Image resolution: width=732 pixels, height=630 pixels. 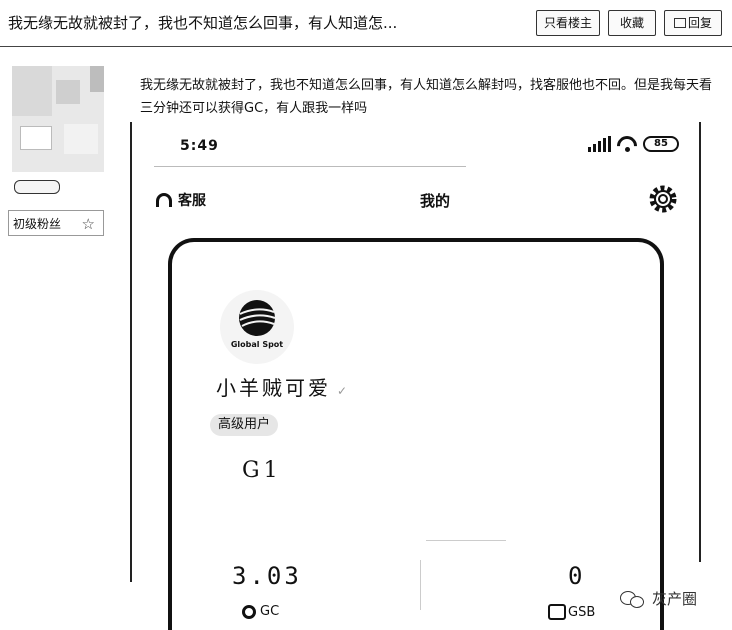 I want to click on thread-header: 我无缘无故就被封了，我也不知道怎么回事，有人知道怎... 只看楼主 收藏 回复, so click(x=366, y=23).